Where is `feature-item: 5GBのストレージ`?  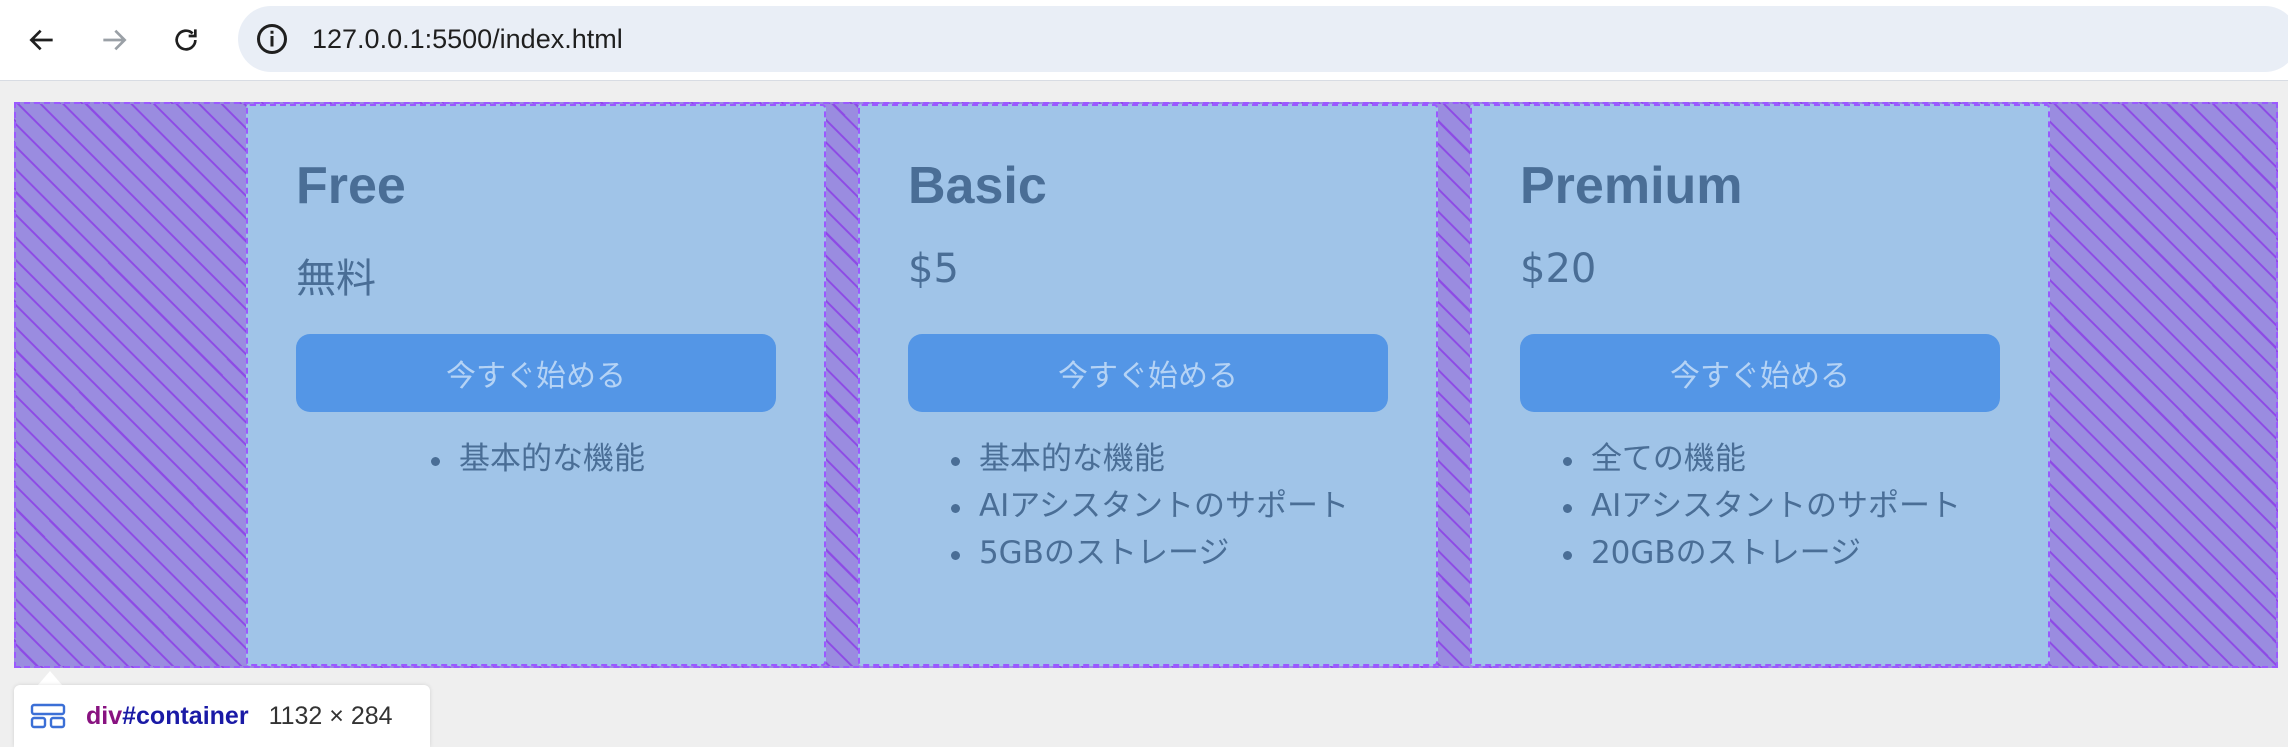
feature-item: 5GBのストレージ is located at coordinates (1148, 553).